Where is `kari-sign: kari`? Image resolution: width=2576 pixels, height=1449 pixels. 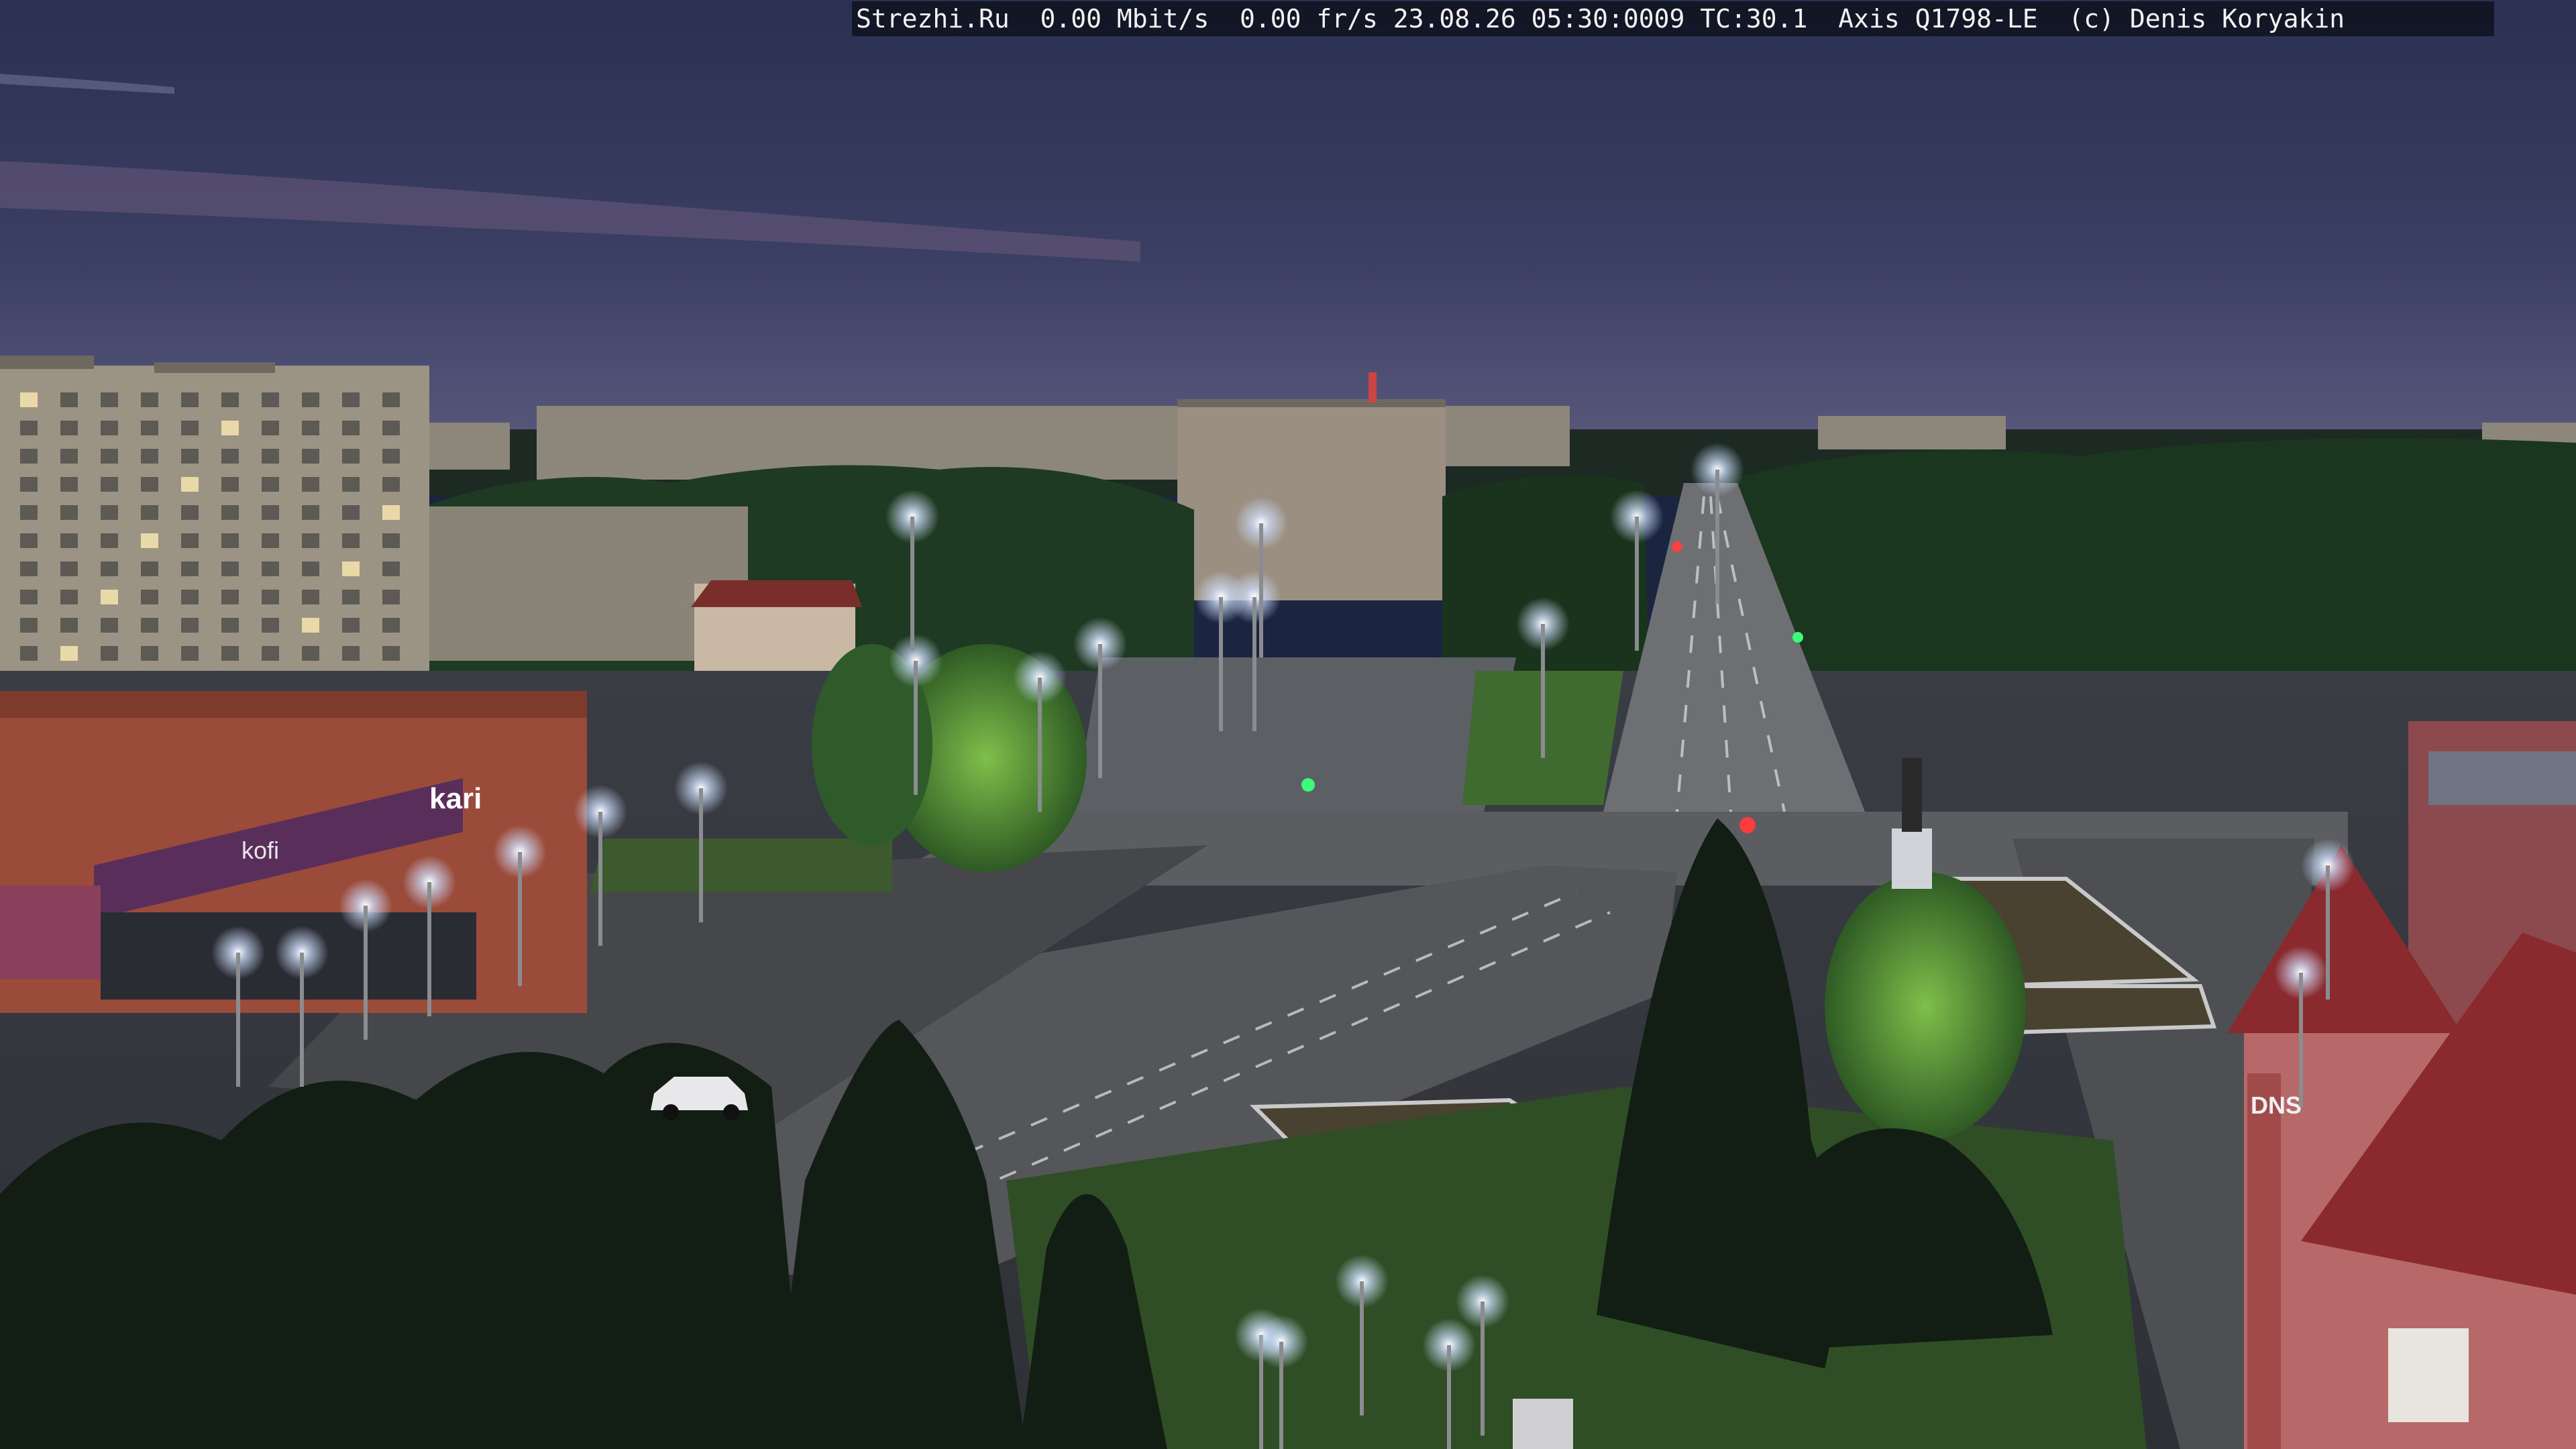 kari-sign: kari is located at coordinates (455, 798).